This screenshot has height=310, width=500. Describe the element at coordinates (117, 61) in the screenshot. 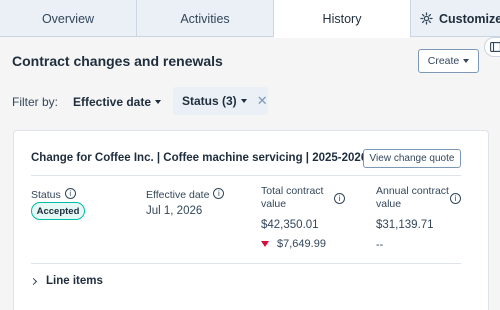

I see `page-title: Contract changes and renewals` at that location.